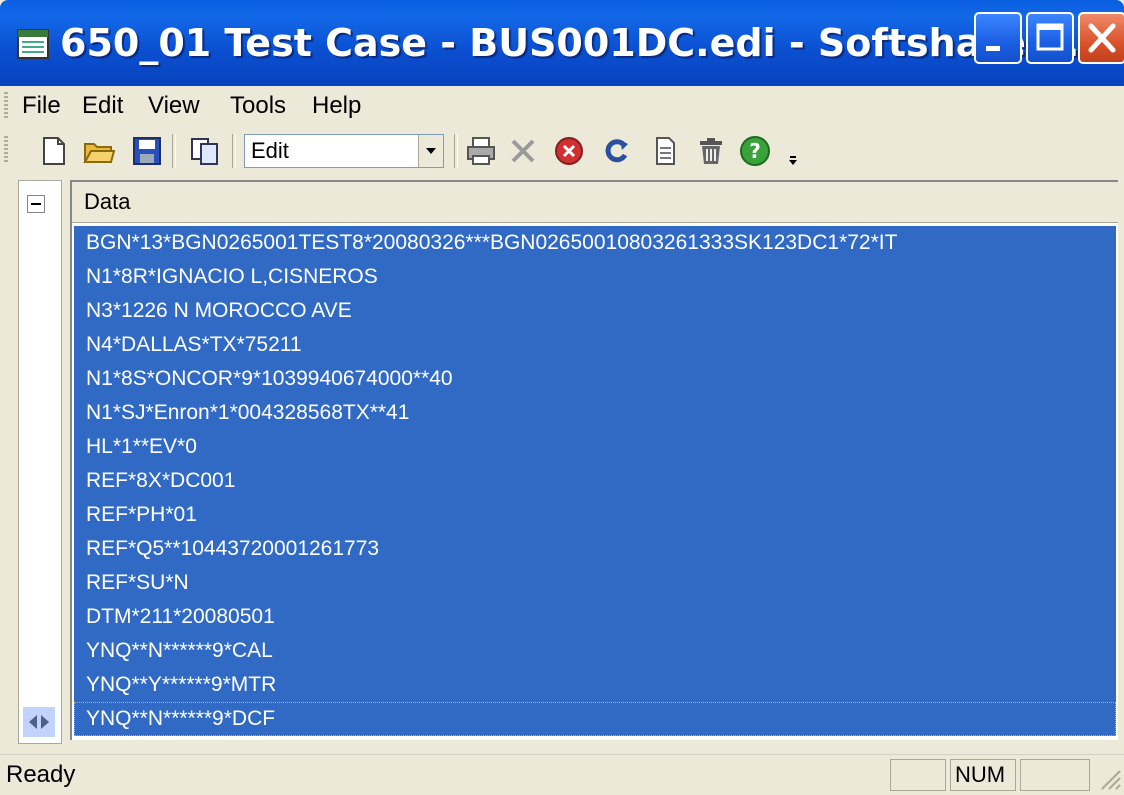 The height and width of the screenshot is (795, 1124). What do you see at coordinates (918, 775) in the screenshot?
I see `status-pane-empty` at bounding box center [918, 775].